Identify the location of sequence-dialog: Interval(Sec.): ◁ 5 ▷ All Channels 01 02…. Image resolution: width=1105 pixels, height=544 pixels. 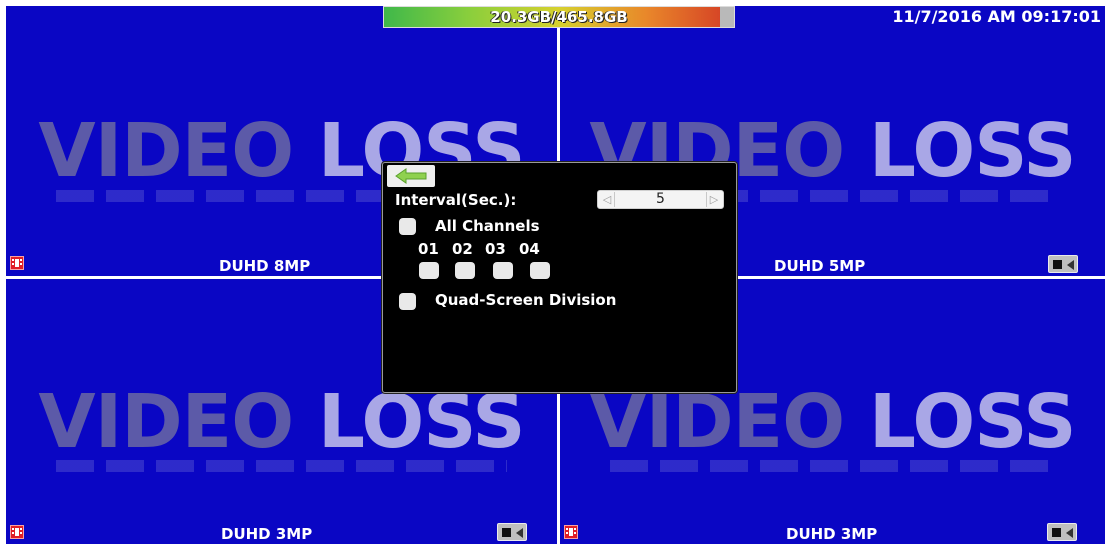
(559, 277).